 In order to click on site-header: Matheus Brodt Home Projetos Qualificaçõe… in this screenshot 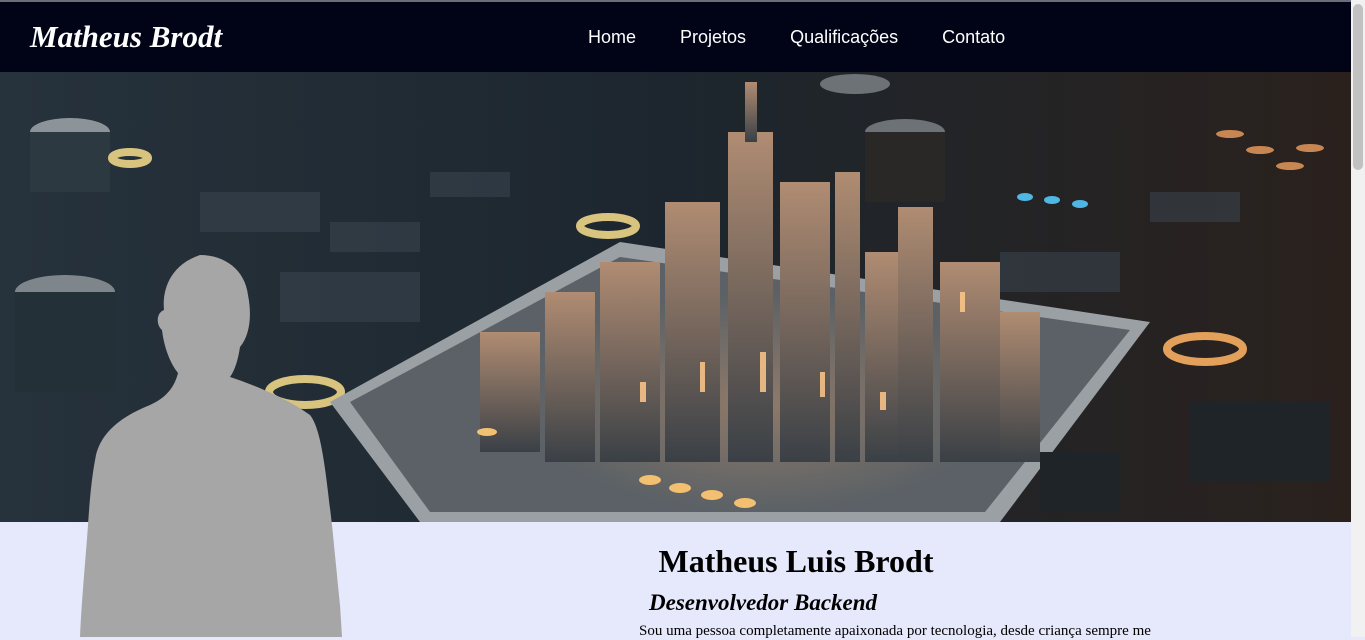, I will do `click(675, 37)`.